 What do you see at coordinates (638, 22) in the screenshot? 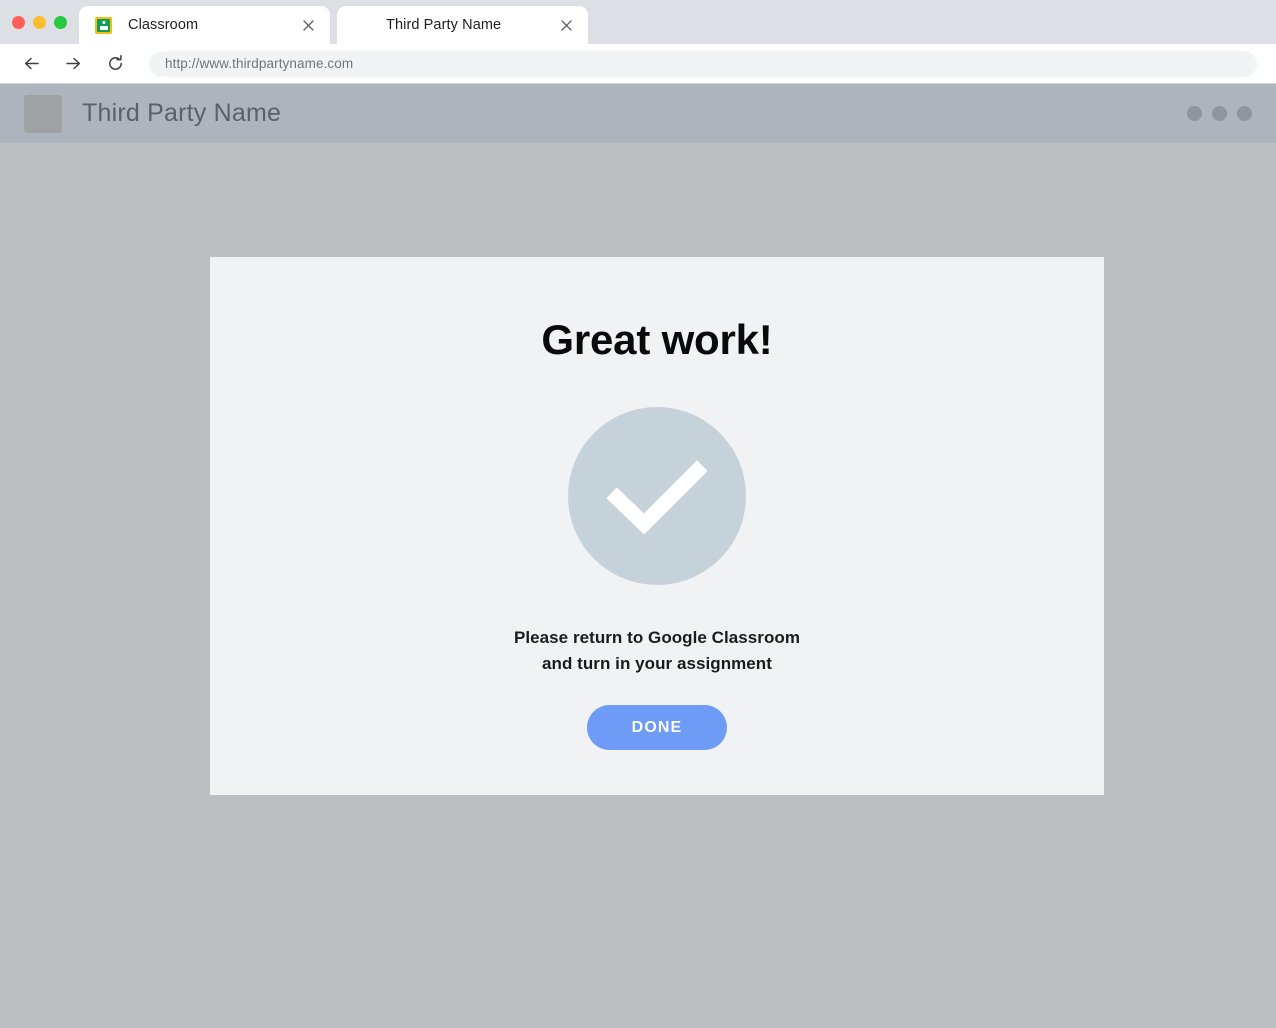
I see `tab-strip: Classroom Third Party Name` at bounding box center [638, 22].